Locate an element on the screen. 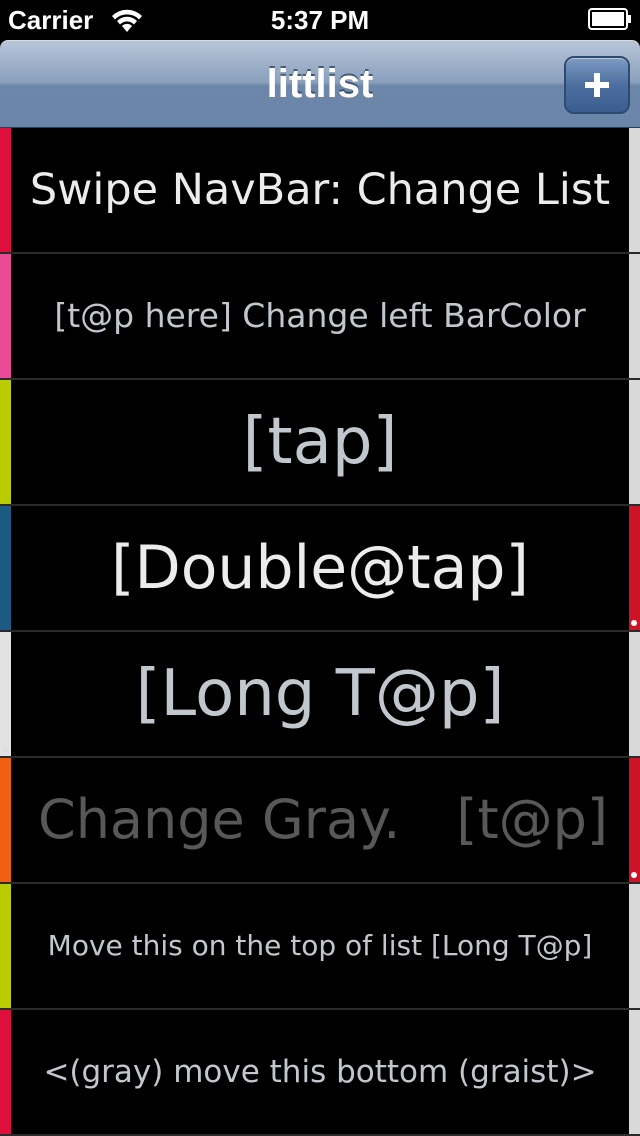  item-text: <(gray) move this bottom (graist)> is located at coordinates (320, 1072).